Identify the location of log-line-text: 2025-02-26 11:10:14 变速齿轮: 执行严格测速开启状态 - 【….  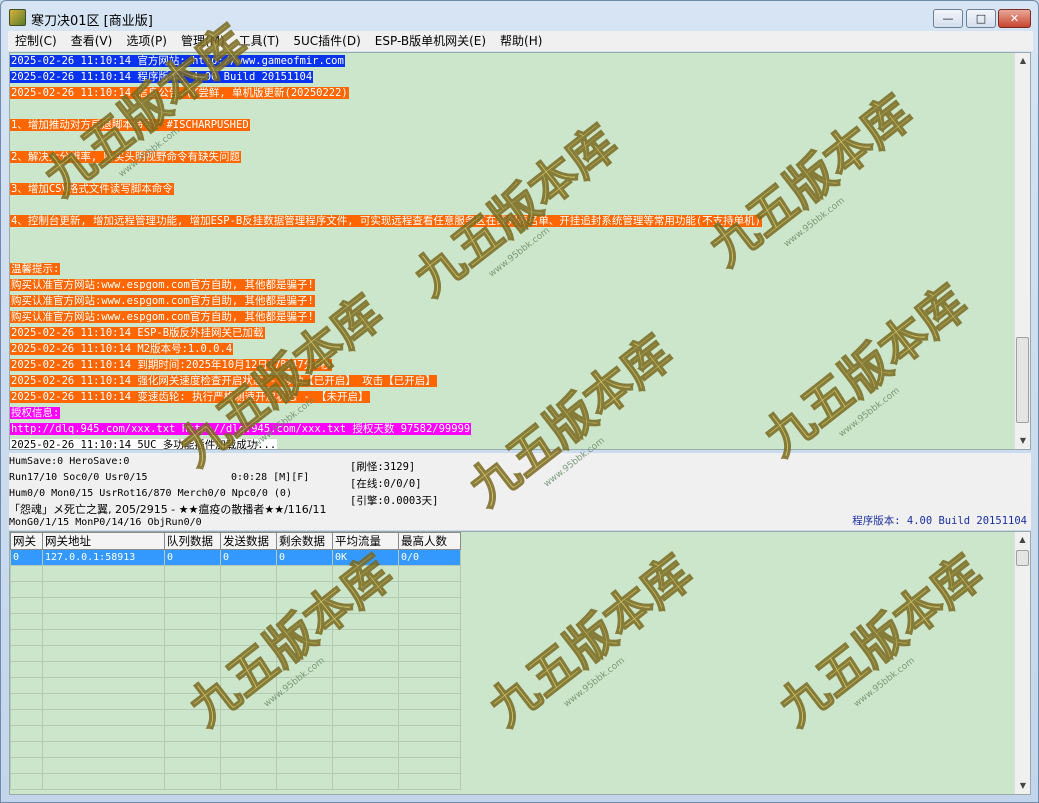
(190, 397).